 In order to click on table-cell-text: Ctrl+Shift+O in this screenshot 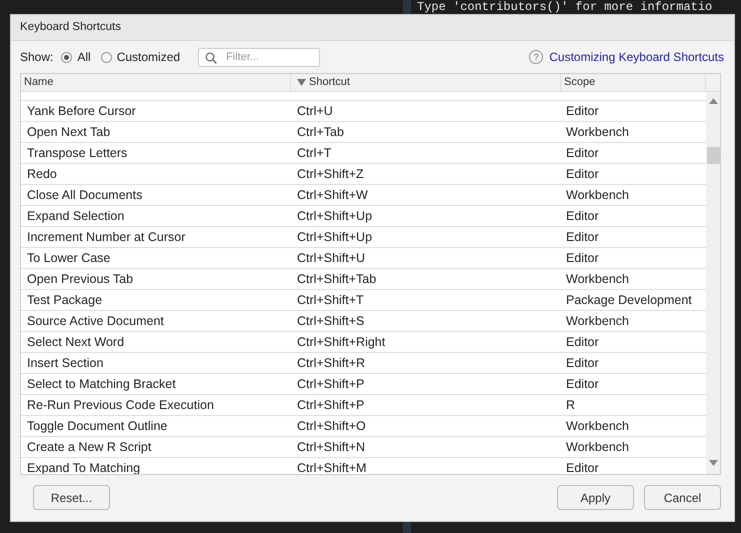, I will do `click(331, 426)`.